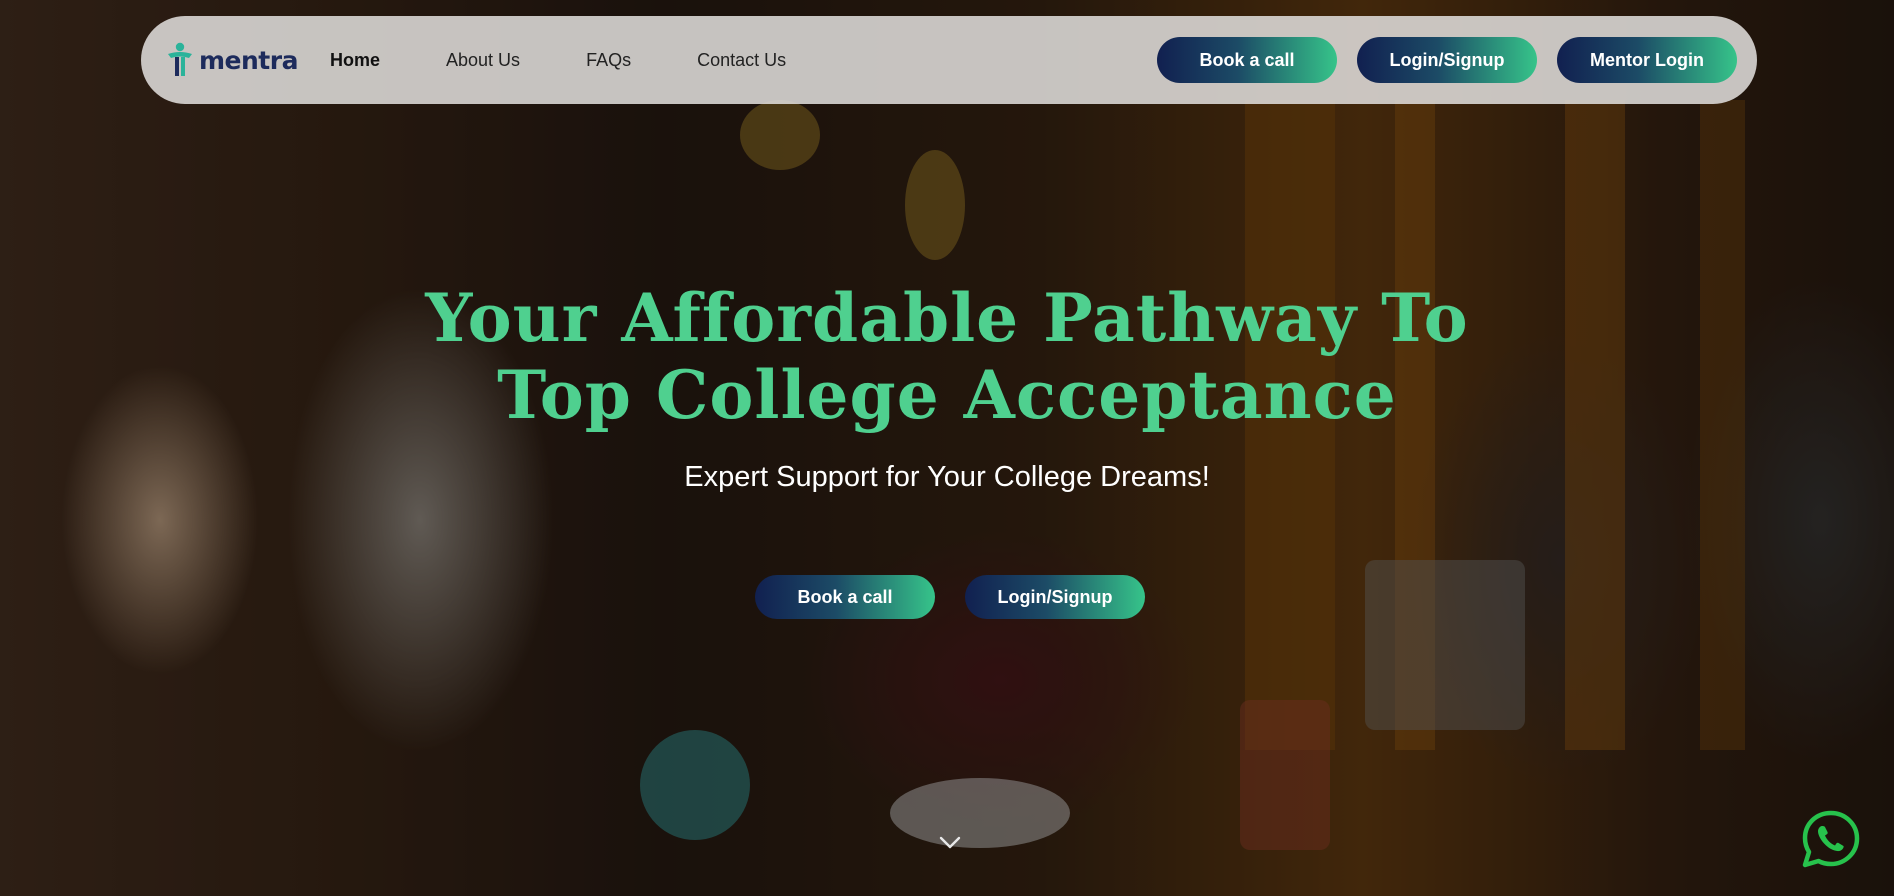 The image size is (1894, 896). I want to click on nav-link-home: Home, so click(355, 60).